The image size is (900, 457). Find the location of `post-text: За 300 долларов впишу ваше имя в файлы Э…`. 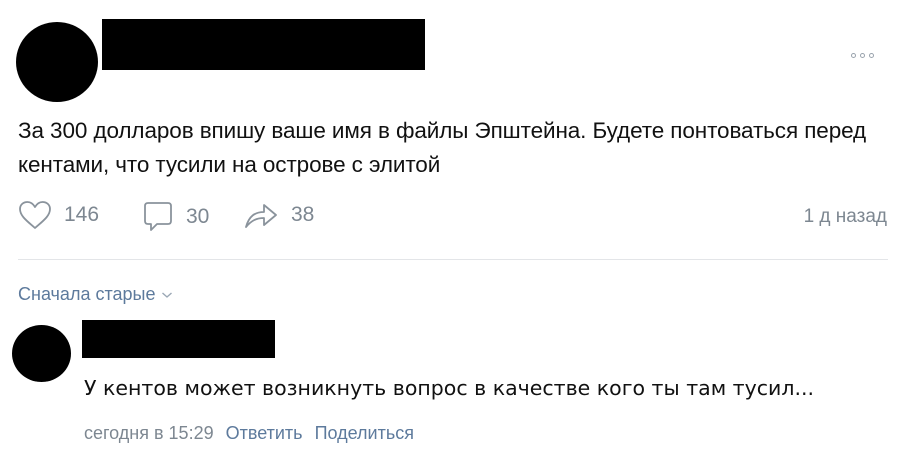

post-text: За 300 долларов впишу ваше имя в файлы Э… is located at coordinates (442, 147).